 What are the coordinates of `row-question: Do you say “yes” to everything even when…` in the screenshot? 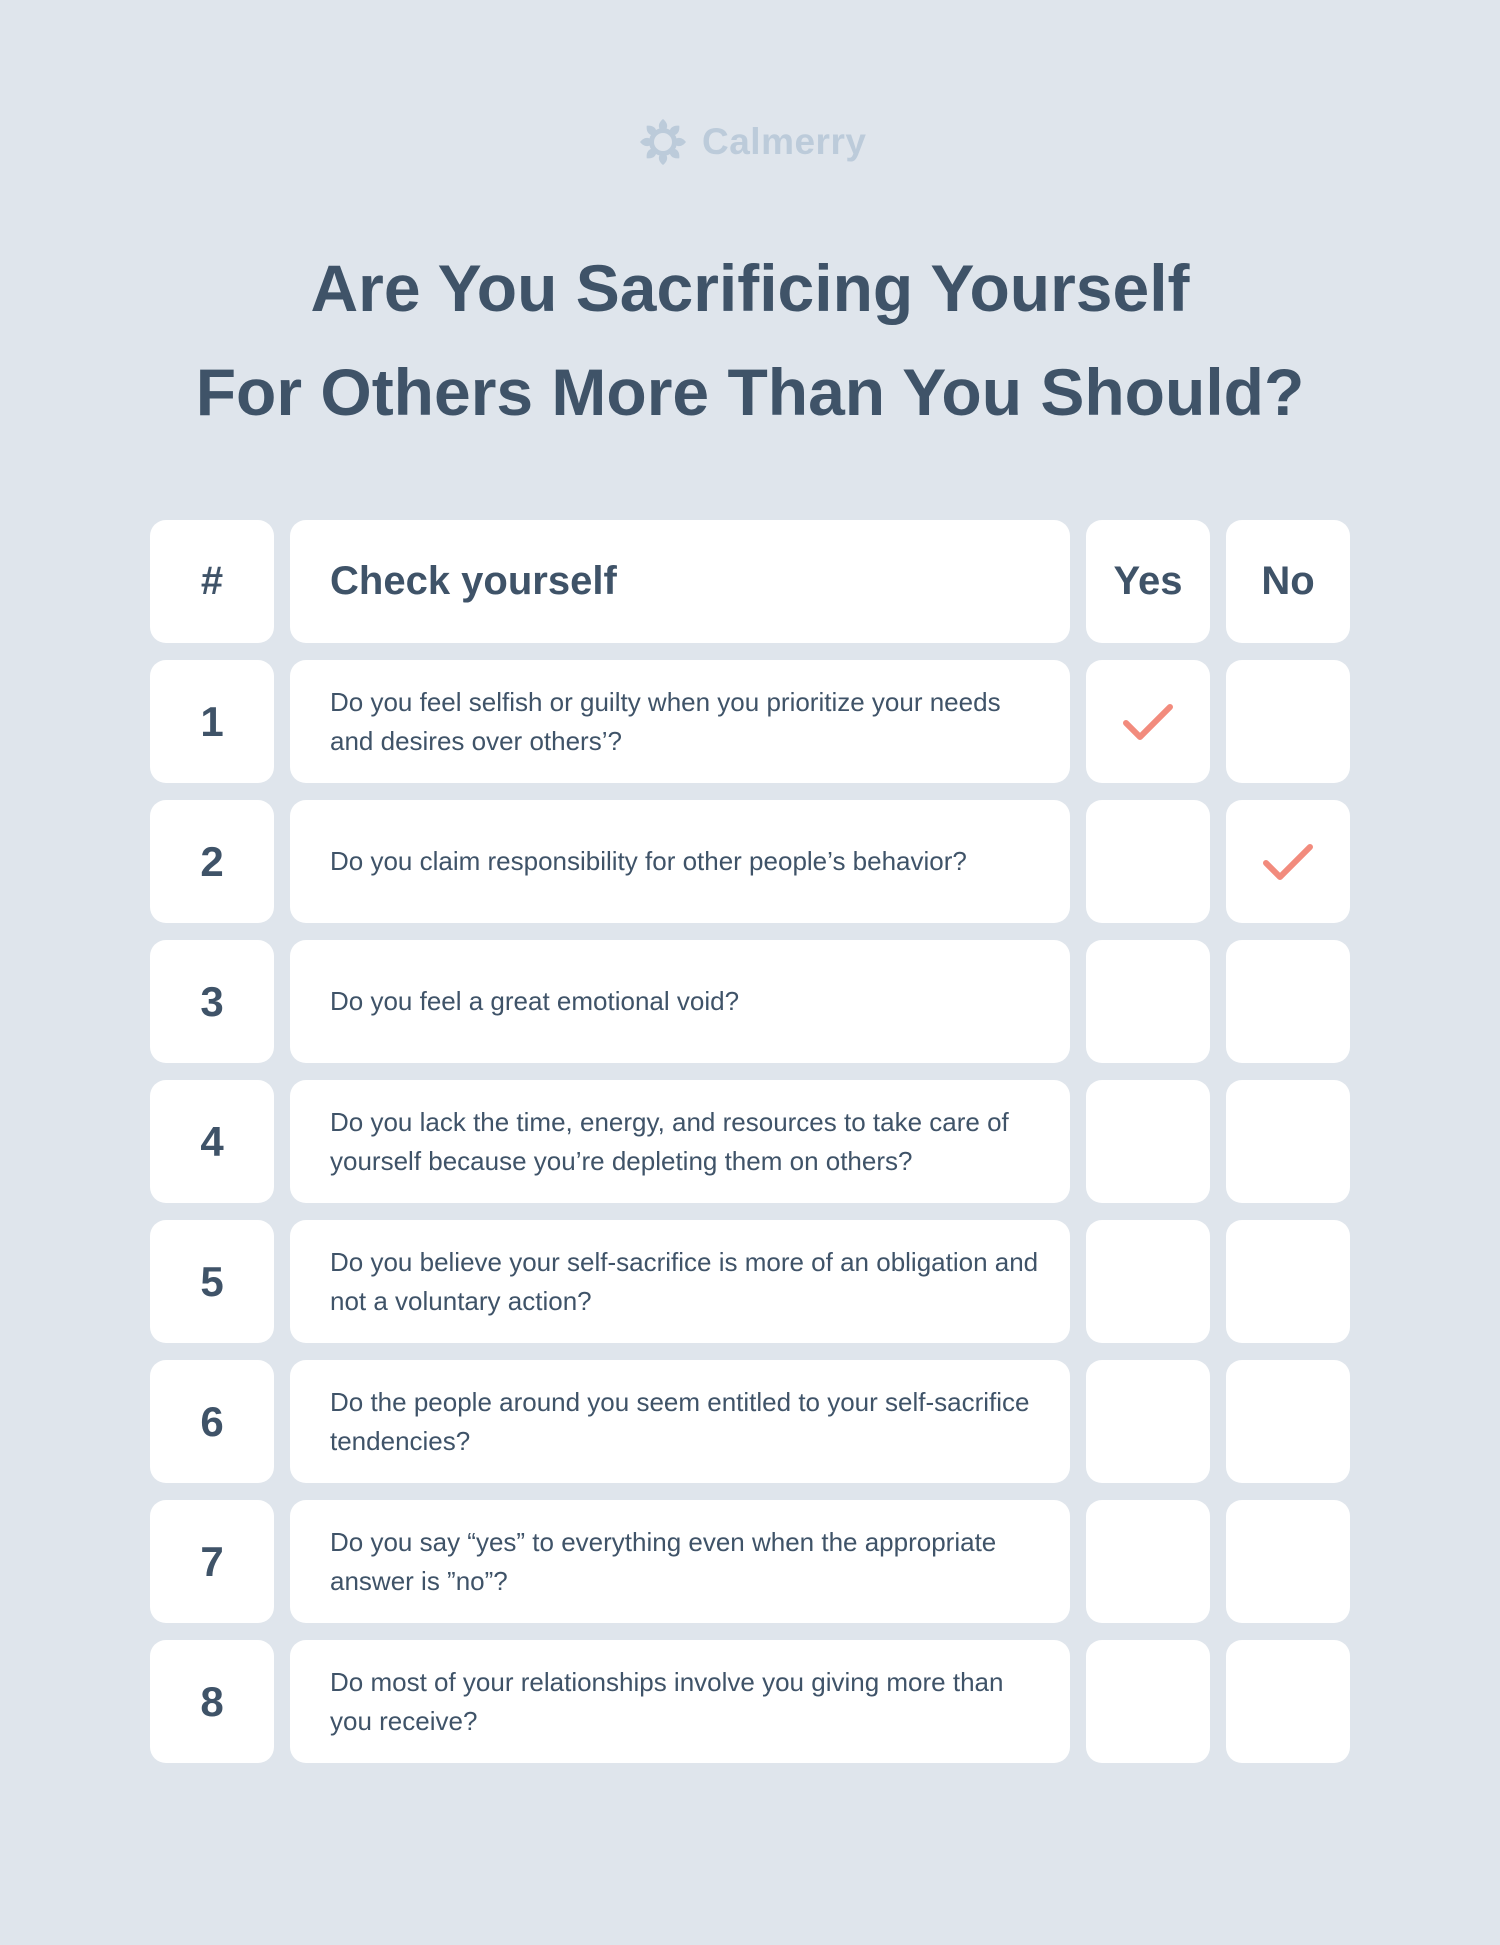 It's located at (663, 1561).